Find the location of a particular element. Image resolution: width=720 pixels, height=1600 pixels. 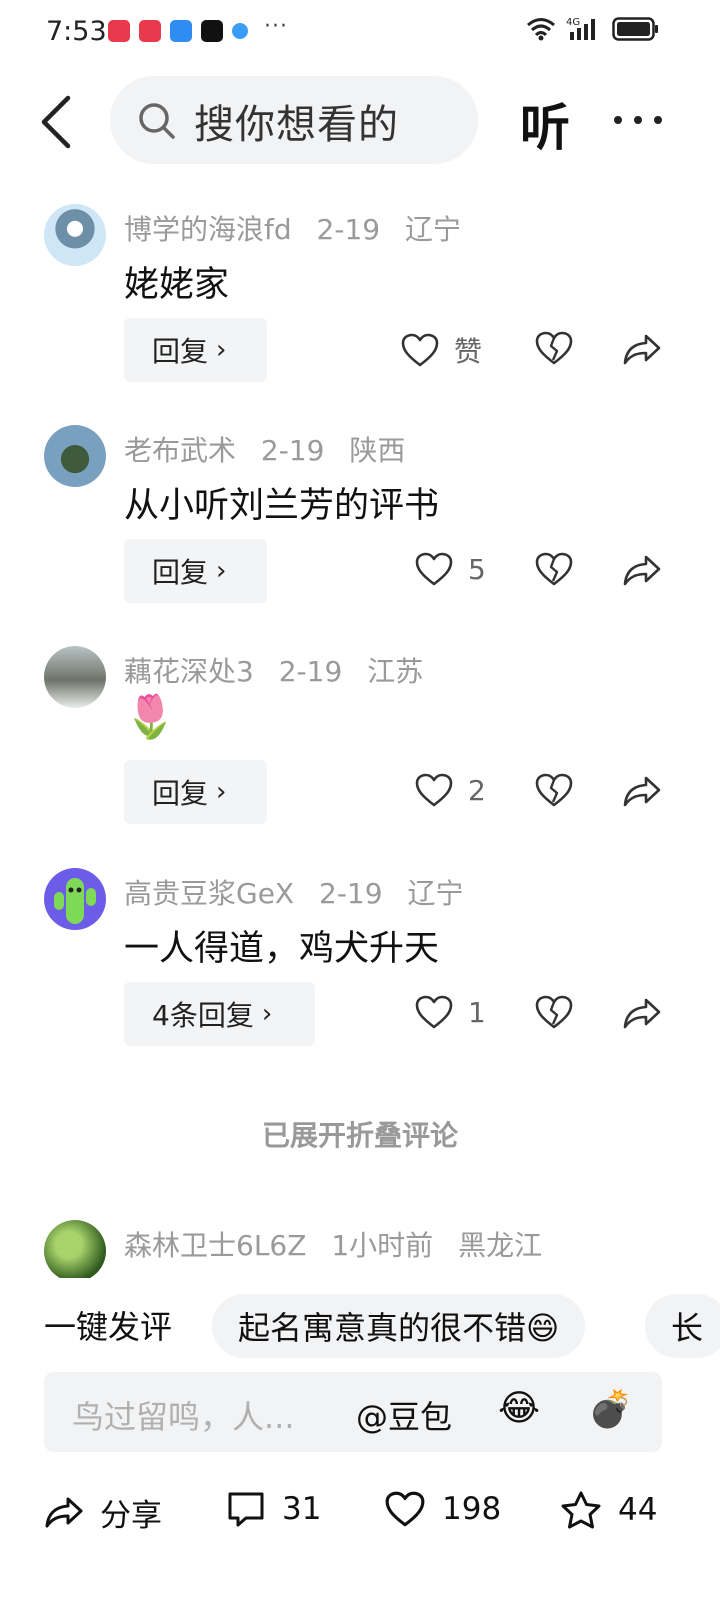

browser-app-icon is located at coordinates (240, 31).